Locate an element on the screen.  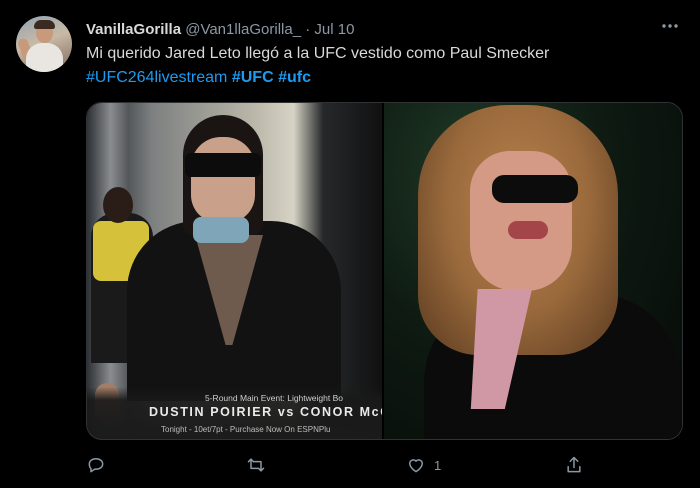
tweet-date: Jul 10 is located at coordinates (334, 29).